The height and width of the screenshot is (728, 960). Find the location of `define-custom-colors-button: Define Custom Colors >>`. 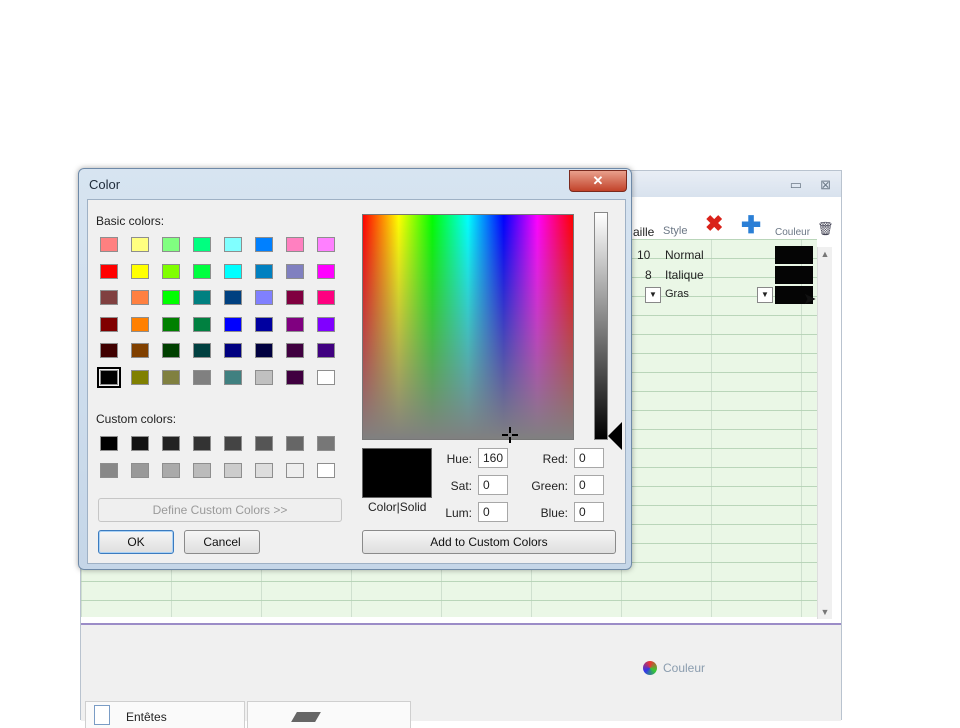

define-custom-colors-button: Define Custom Colors >> is located at coordinates (220, 510).